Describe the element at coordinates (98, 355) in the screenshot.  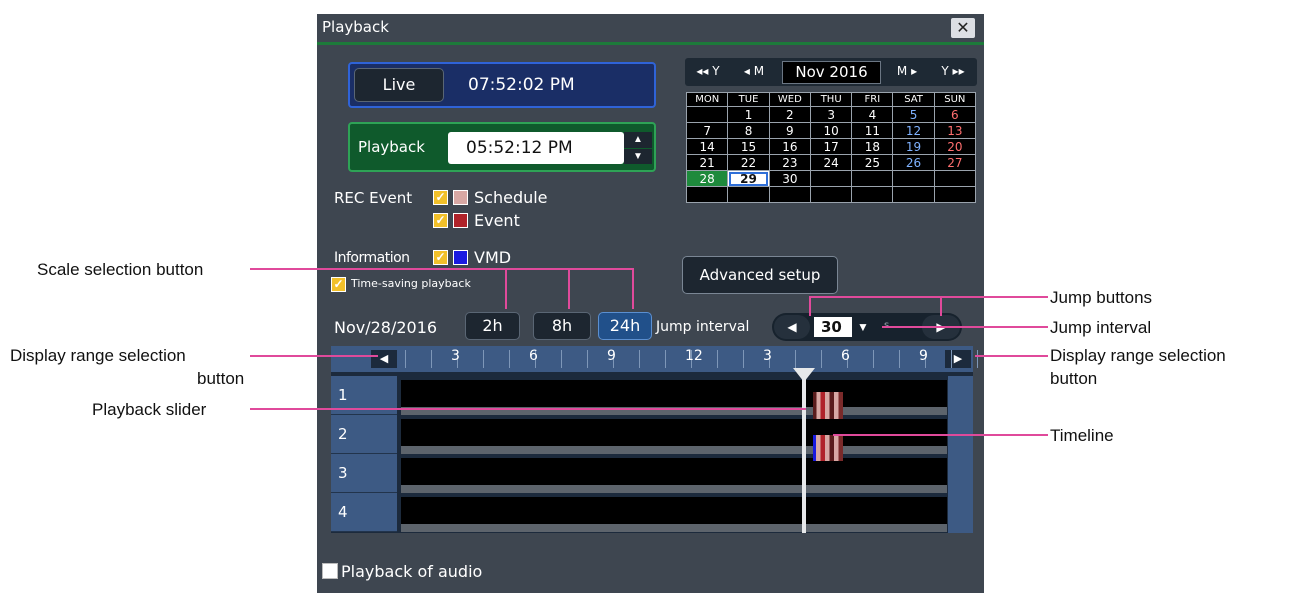
I see `callout-display-range-left-1: Display range selection` at that location.